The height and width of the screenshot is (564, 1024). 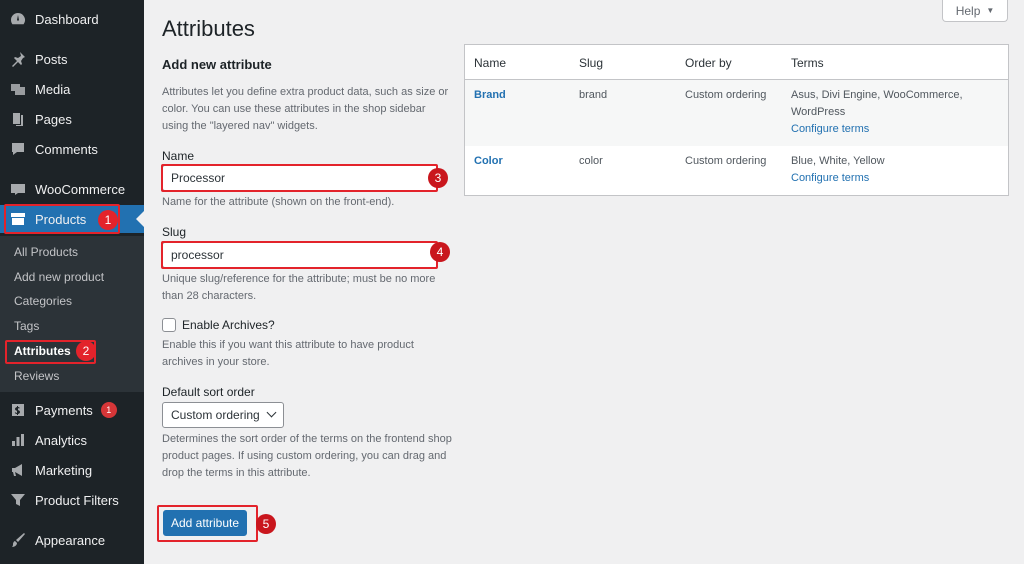 What do you see at coordinates (108, 220) in the screenshot?
I see `annotation-badge-1: 1` at bounding box center [108, 220].